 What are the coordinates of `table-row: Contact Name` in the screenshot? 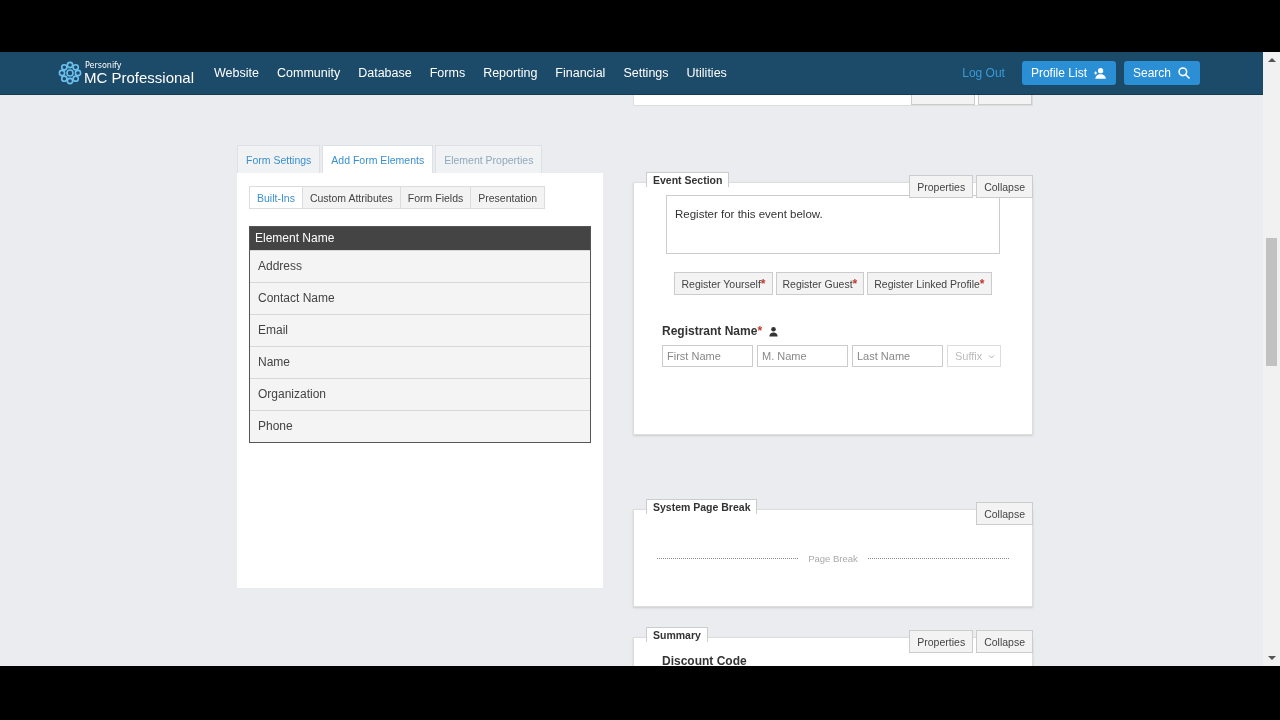 It's located at (420, 298).